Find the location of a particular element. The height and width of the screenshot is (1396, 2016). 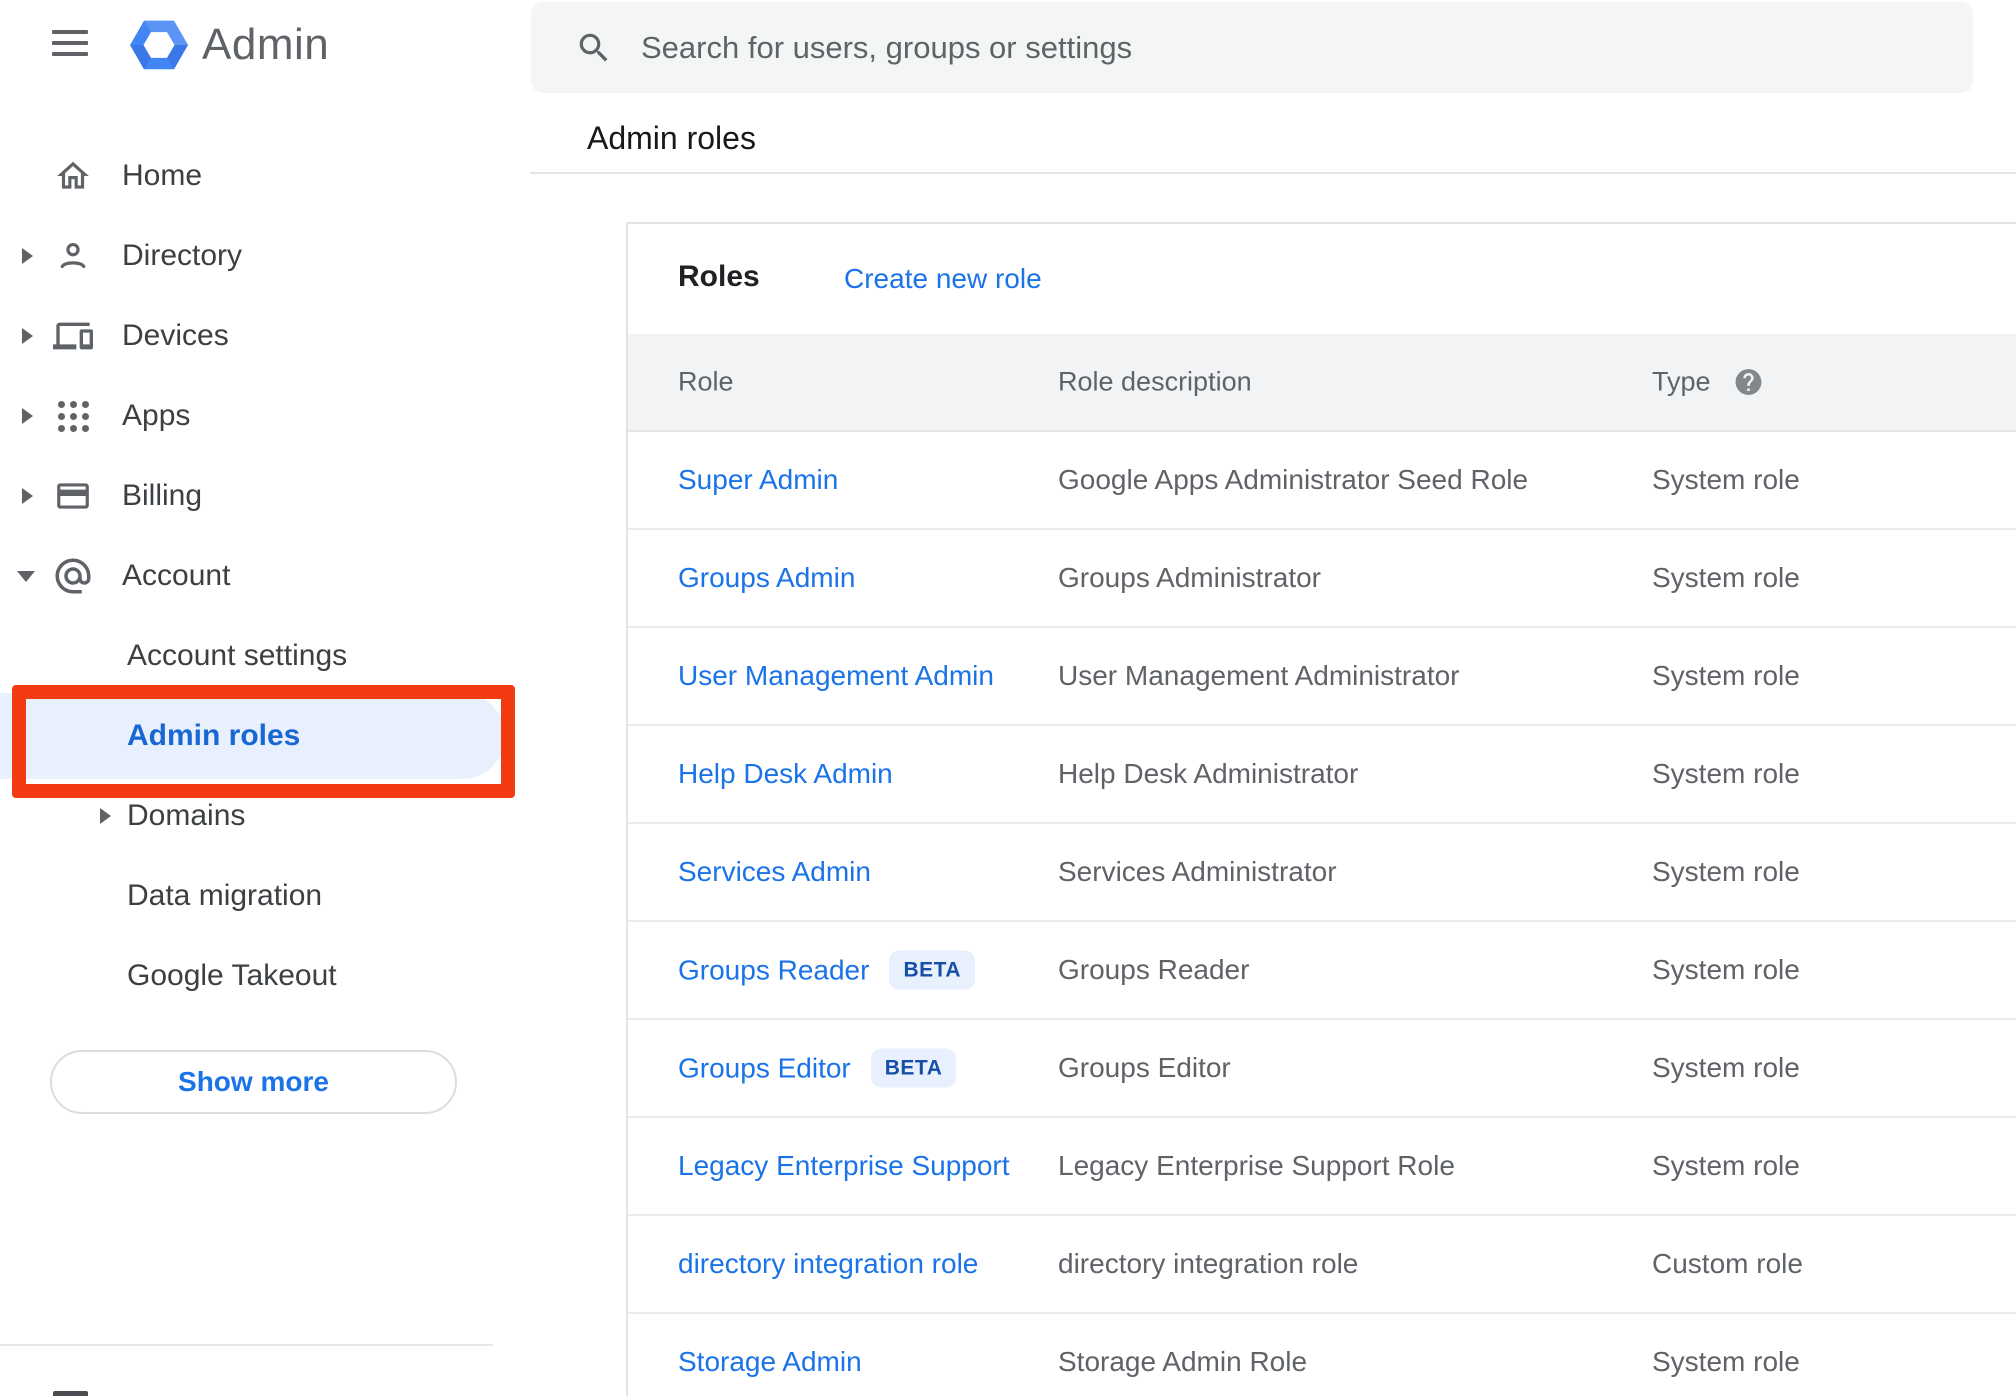

search-bar is located at coordinates (1252, 47).